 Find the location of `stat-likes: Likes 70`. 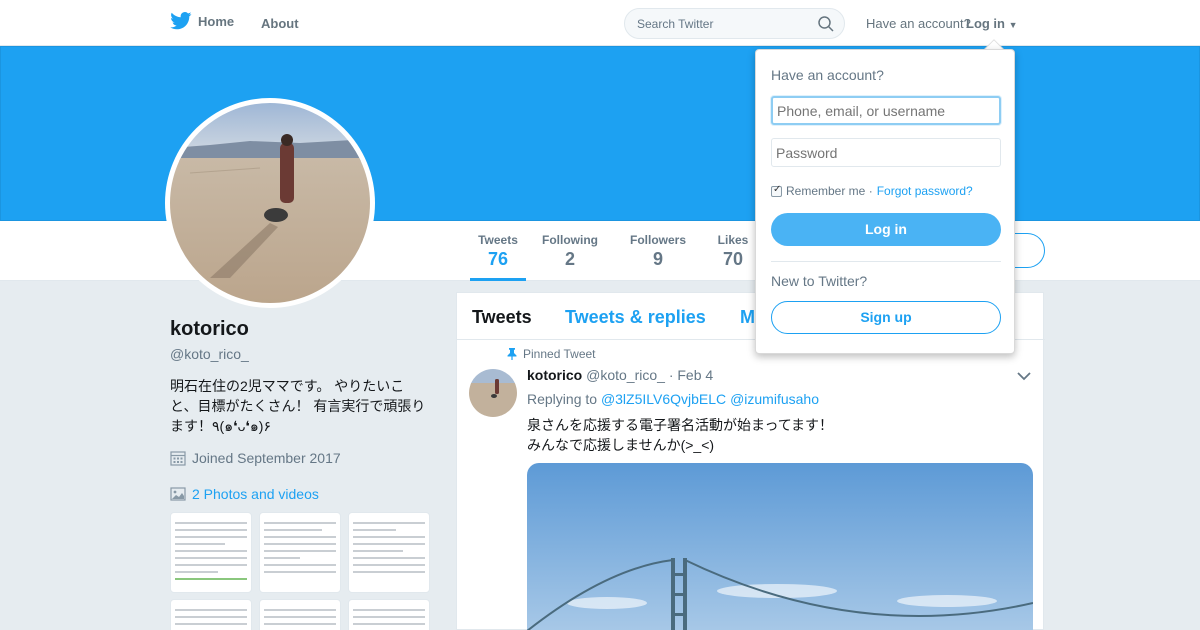

stat-likes: Likes 70 is located at coordinates (733, 251).